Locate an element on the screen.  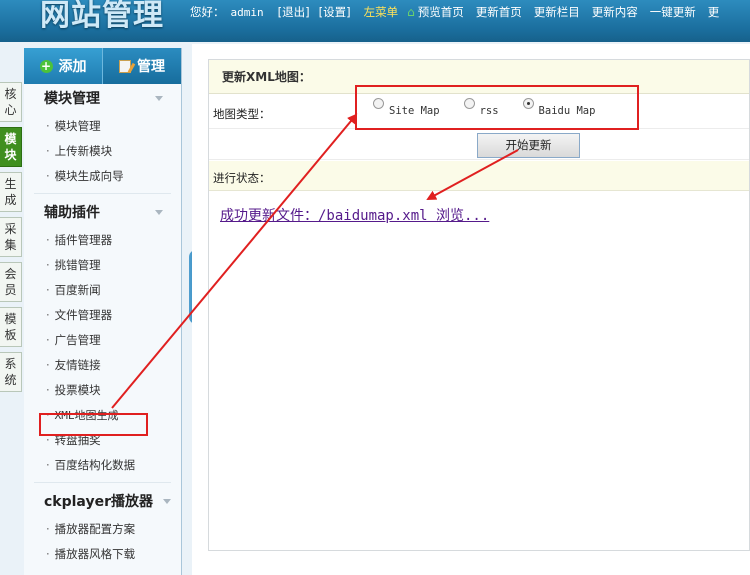
sidebar-item-label: 播放器配置方案 is located at coordinates (95, 529).